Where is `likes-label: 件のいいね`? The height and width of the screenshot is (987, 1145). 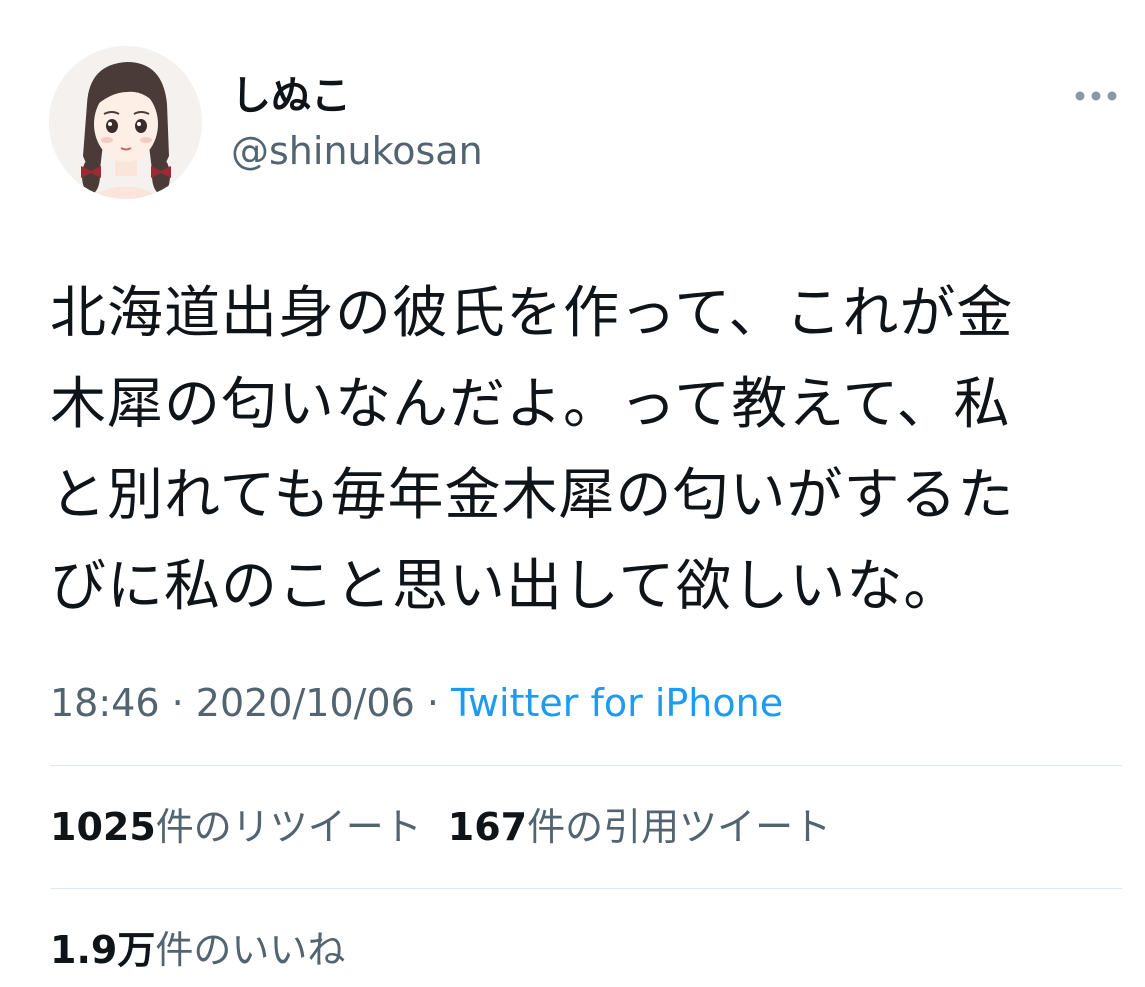
likes-label: 件のいいね is located at coordinates (250, 950).